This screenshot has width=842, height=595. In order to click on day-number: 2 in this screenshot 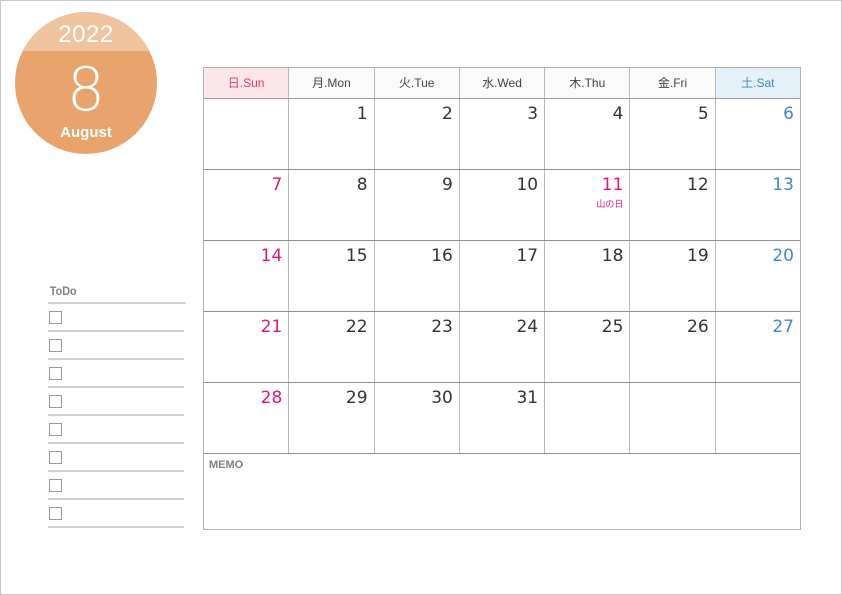, I will do `click(447, 114)`.